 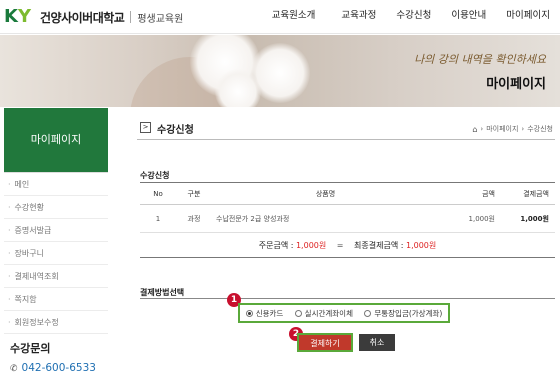 I want to click on breadcrumb: ⌂ › 마이페이지 › 수강신청, so click(x=512, y=129).